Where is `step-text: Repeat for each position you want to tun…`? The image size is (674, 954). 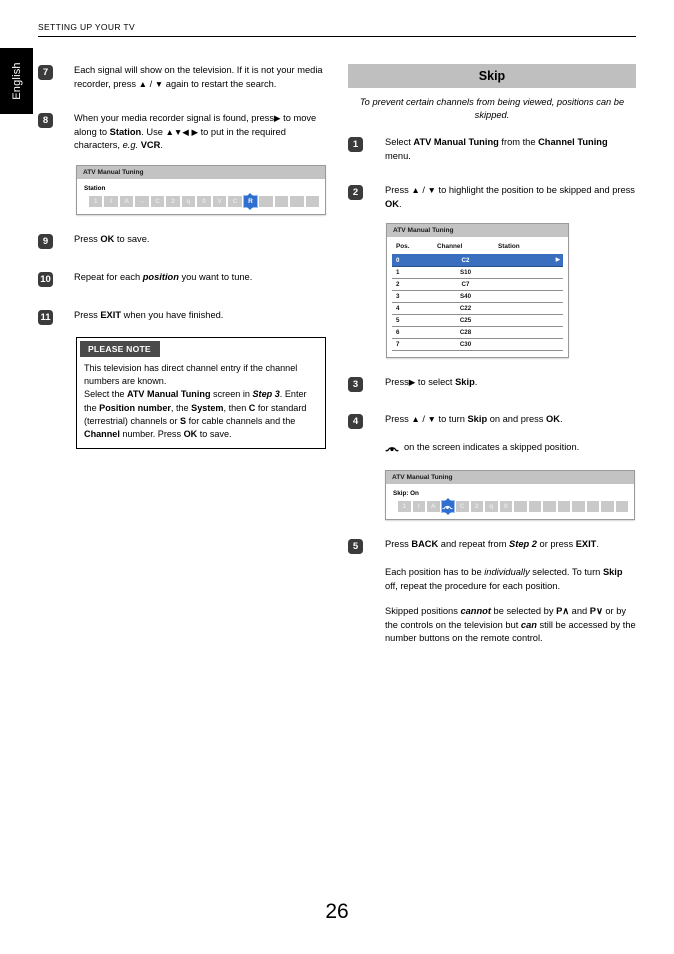 step-text: Repeat for each position you want to tun… is located at coordinates (163, 276).